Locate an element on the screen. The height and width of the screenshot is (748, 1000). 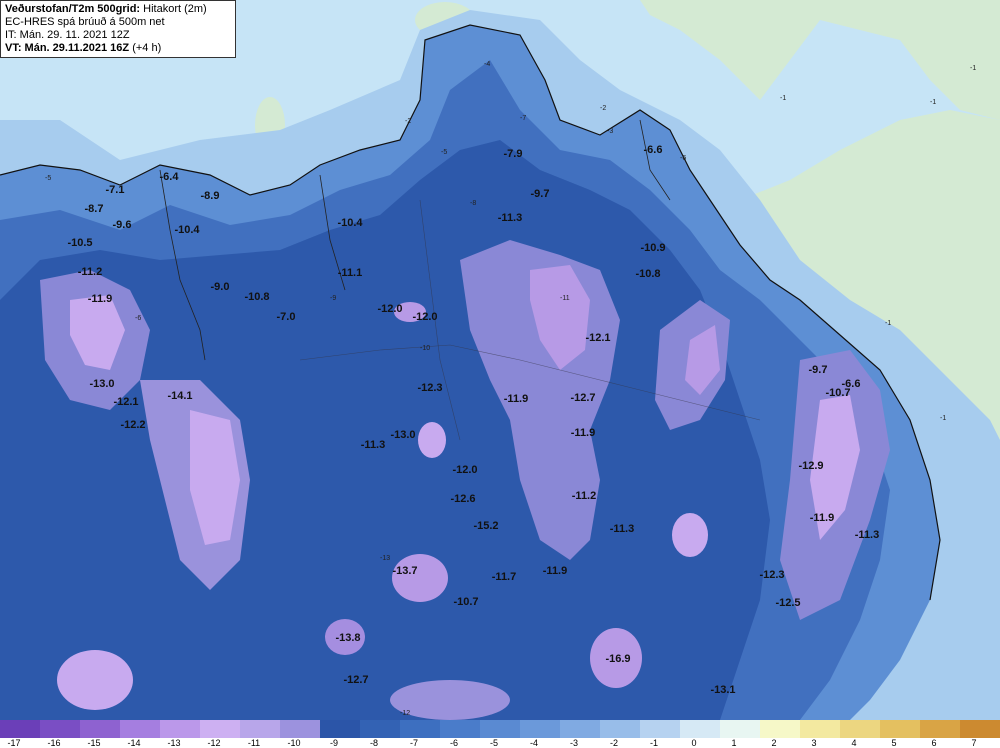
temperature-label: -13.7 is located at coordinates (404, 571).